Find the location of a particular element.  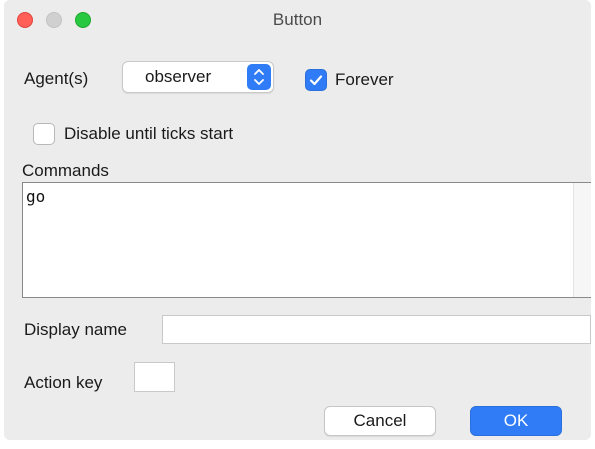

checkmark-icon is located at coordinates (316, 80).